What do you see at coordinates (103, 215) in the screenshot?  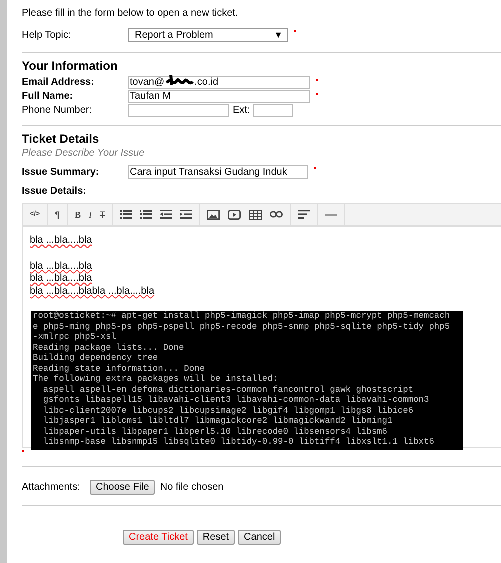 I see `strikethrough-button: T` at bounding box center [103, 215].